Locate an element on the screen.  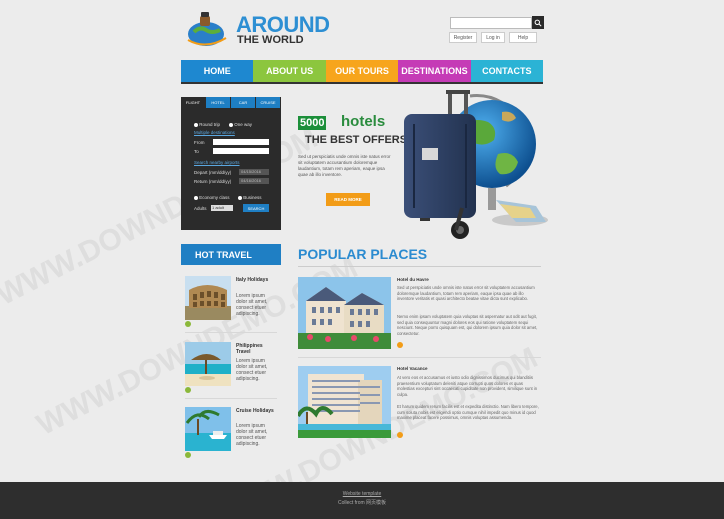
search-button is located at coordinates (538, 22).